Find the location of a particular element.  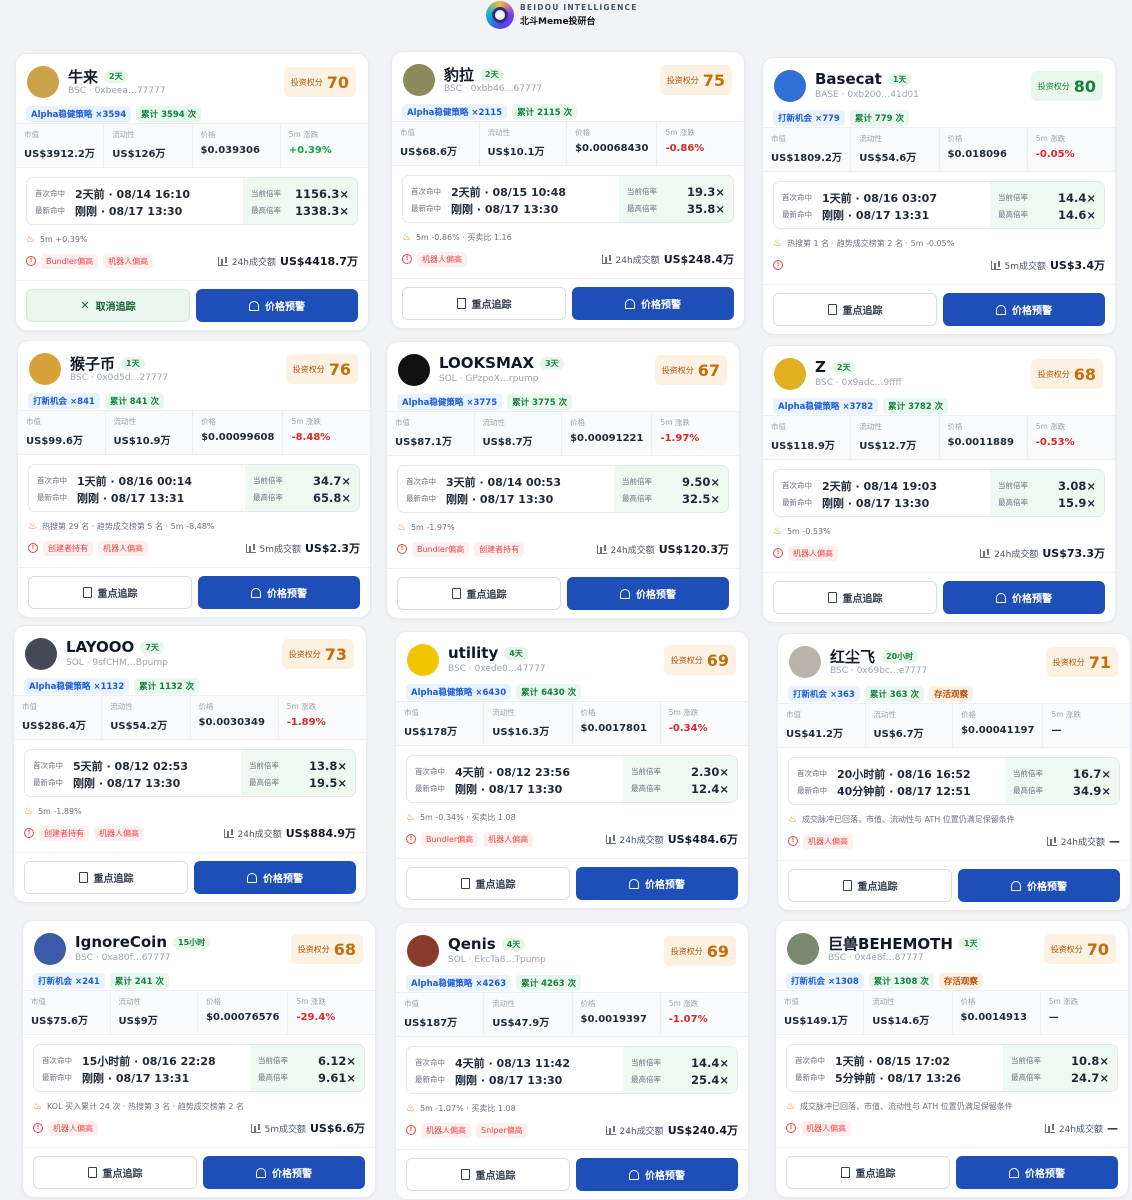

track-button: ✕ 取消追踪 is located at coordinates (108, 305).